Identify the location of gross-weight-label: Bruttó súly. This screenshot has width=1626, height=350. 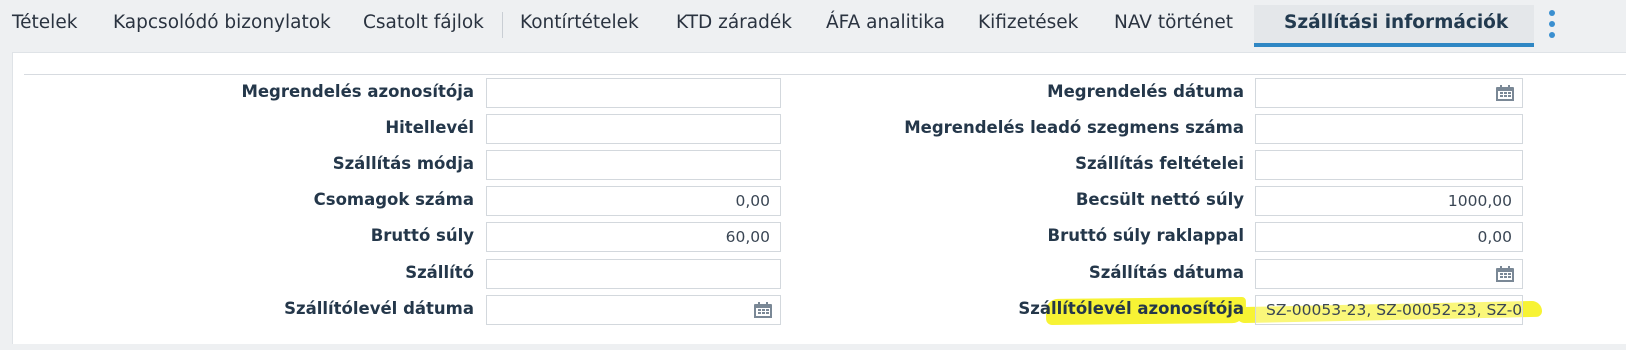
(422, 235).